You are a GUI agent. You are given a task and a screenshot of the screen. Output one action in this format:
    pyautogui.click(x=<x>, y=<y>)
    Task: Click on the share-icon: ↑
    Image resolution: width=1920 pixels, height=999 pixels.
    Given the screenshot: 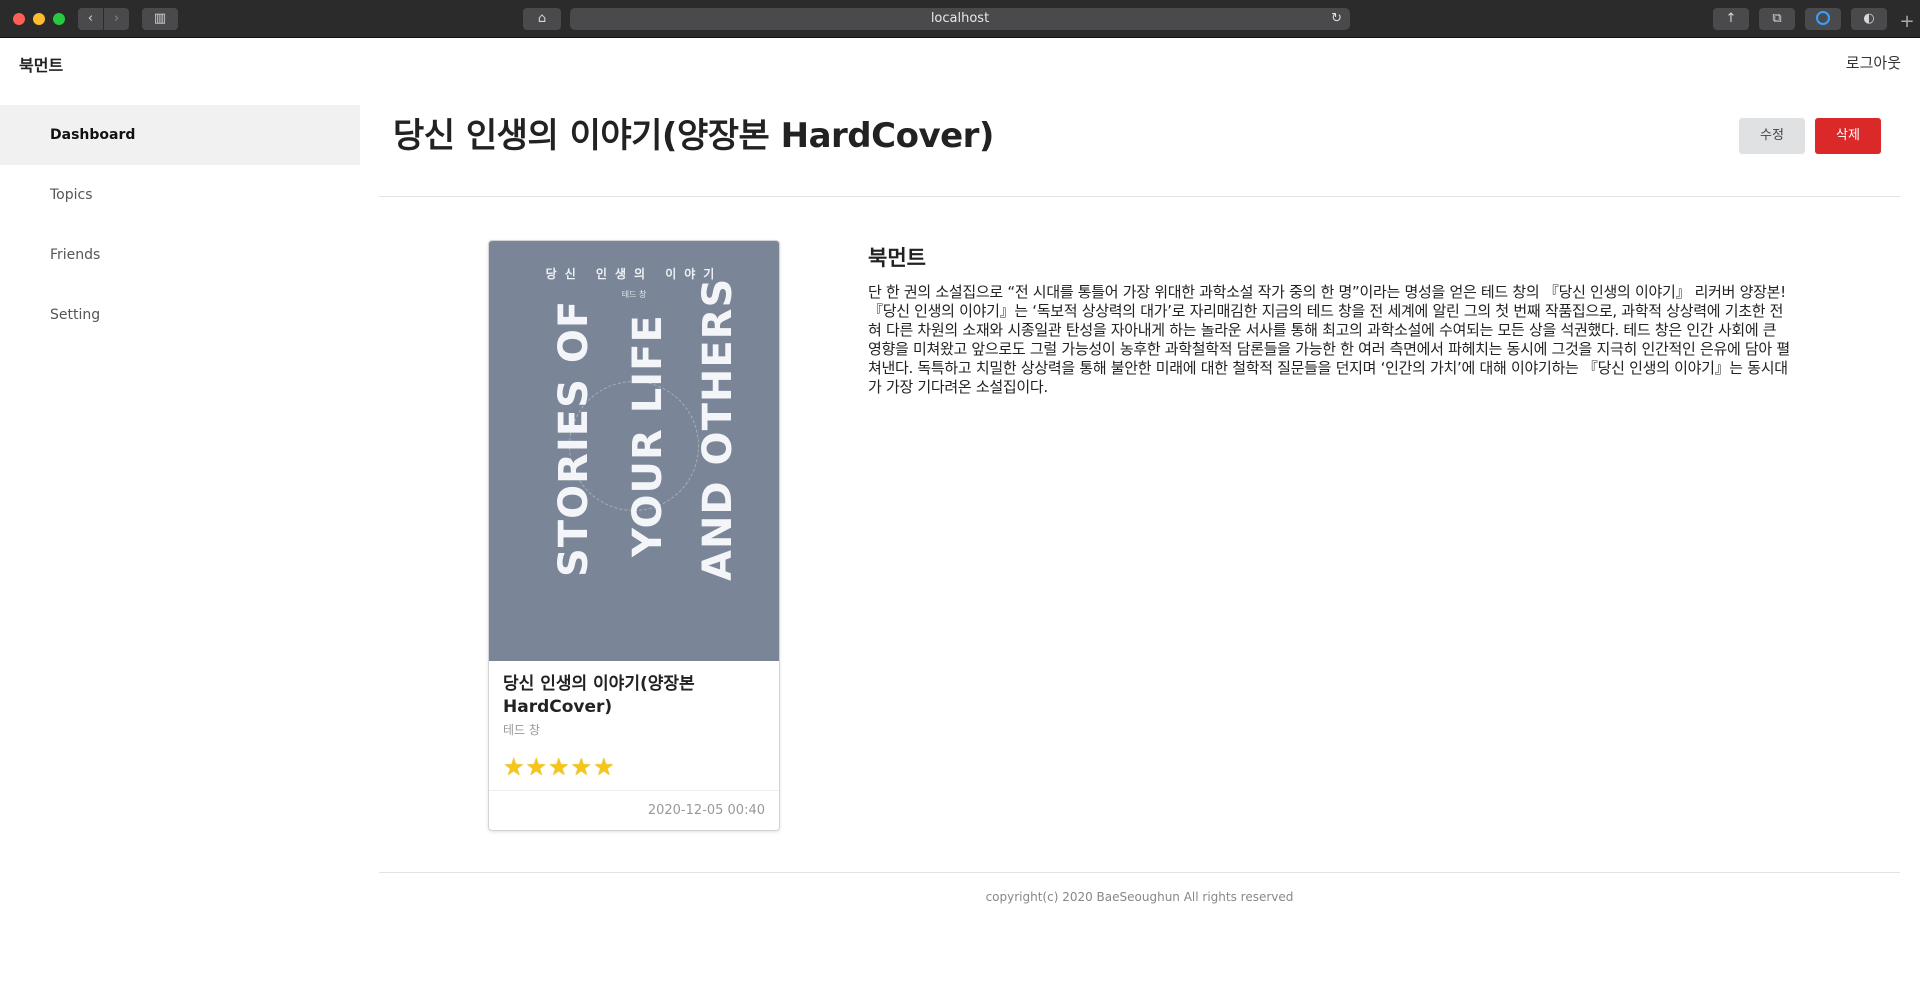 What is the action you would take?
    pyautogui.click(x=1731, y=19)
    